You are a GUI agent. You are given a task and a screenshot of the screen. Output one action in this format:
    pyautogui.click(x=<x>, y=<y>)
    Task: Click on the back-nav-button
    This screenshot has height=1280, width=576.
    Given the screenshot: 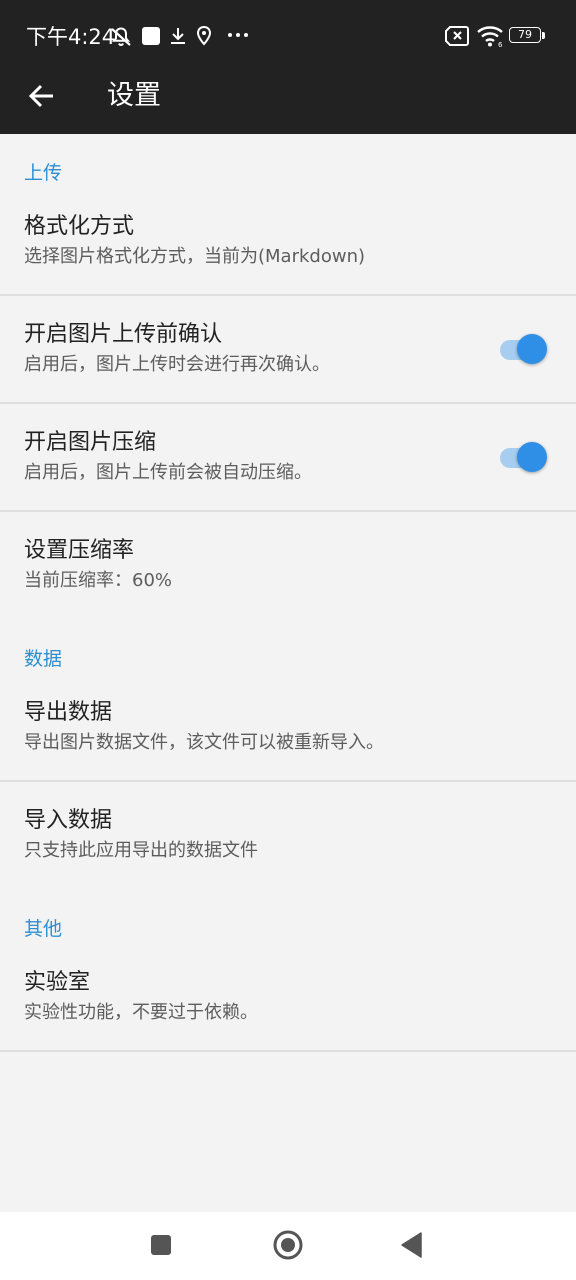 What is the action you would take?
    pyautogui.click(x=412, y=1245)
    